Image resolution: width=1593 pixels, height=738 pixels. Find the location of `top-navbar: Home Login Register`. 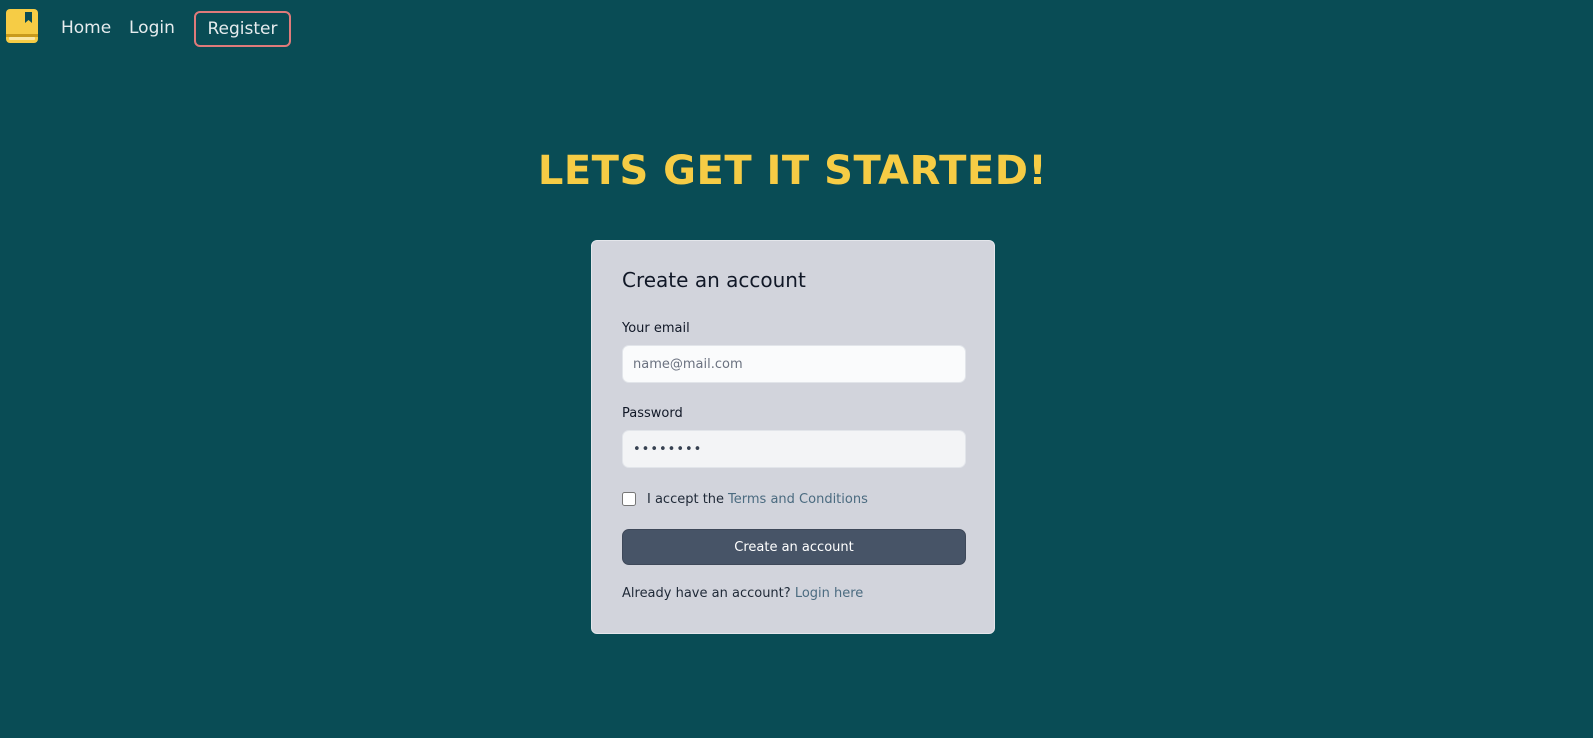

top-navbar: Home Login Register is located at coordinates (796, 29).